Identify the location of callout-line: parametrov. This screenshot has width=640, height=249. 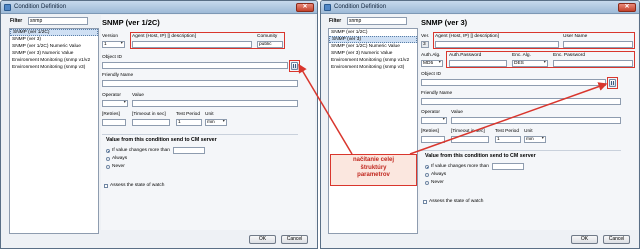
(373, 175).